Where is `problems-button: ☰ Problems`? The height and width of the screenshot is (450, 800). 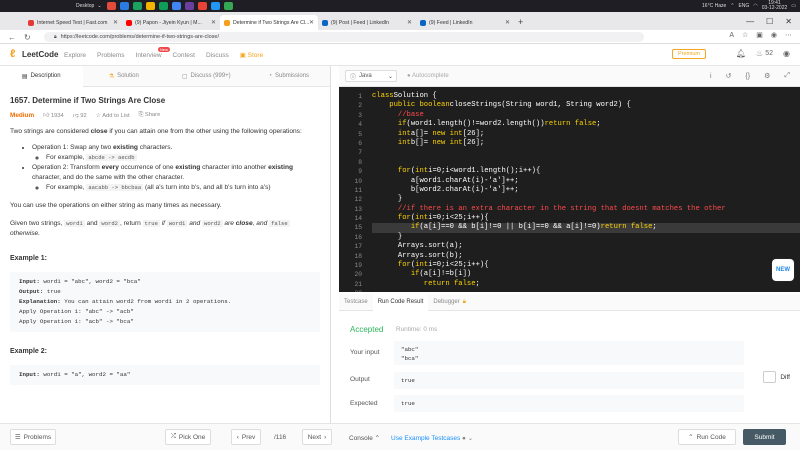
problems-button: ☰ Problems is located at coordinates (33, 437).